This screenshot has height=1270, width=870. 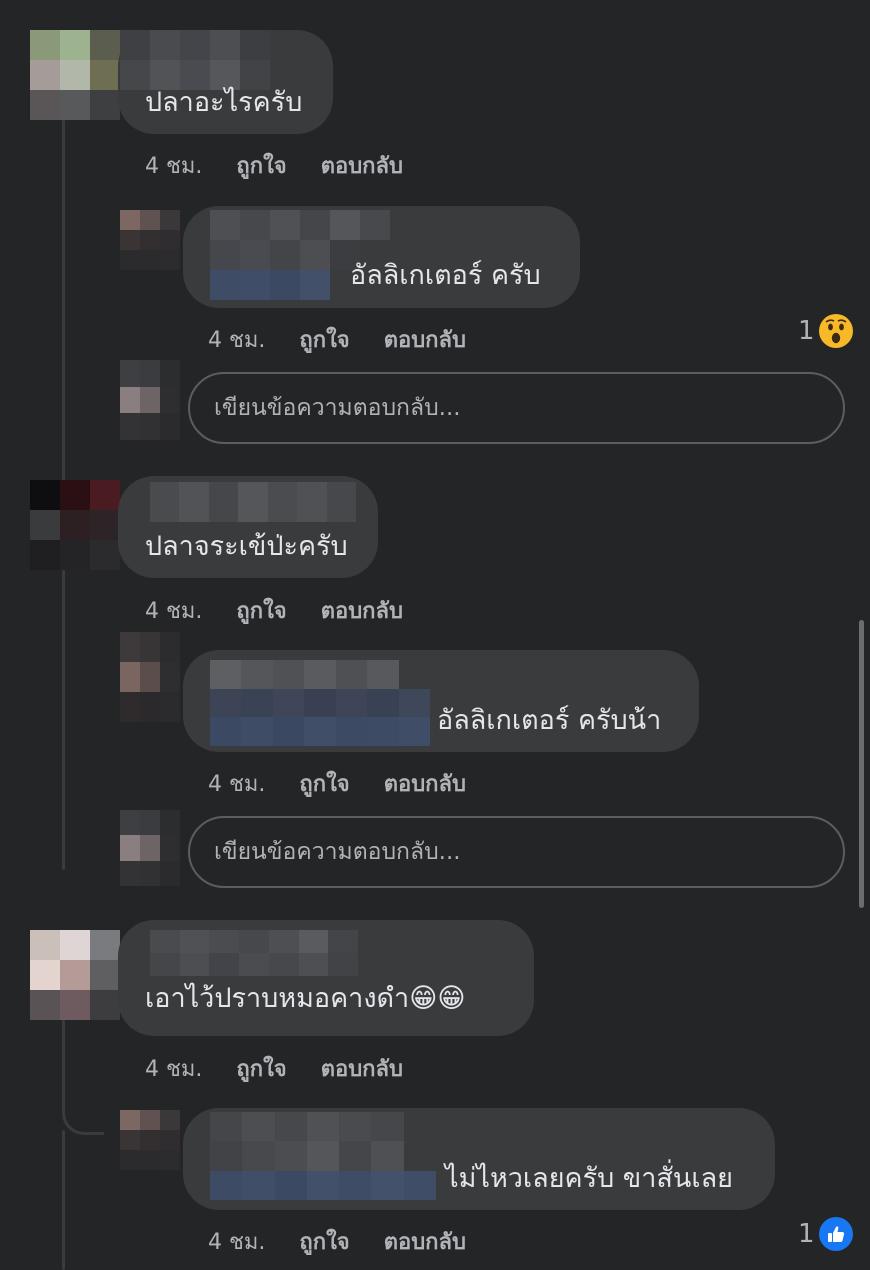 I want to click on comment-text: ปลาอะไรครับ, so click(x=224, y=102).